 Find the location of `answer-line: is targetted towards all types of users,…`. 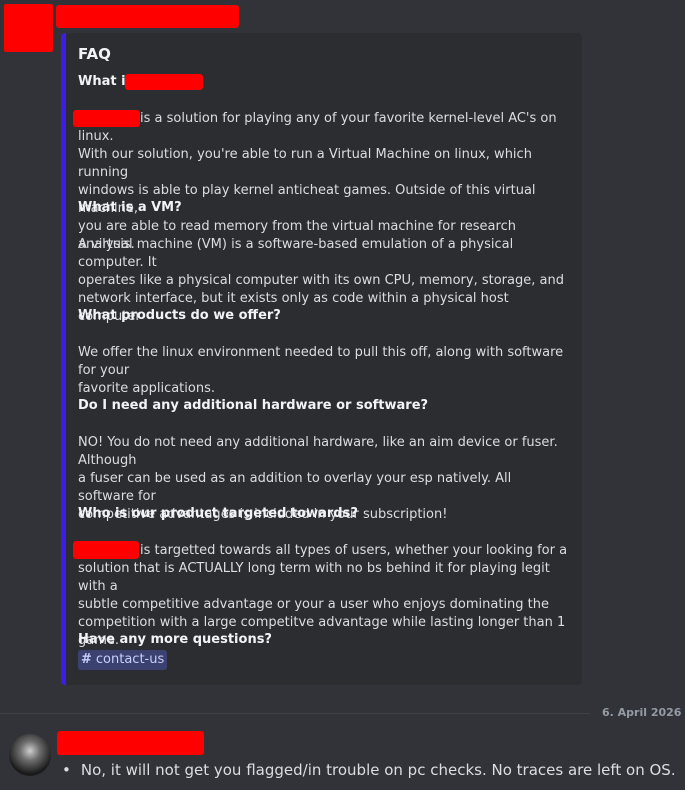

answer-line: is targetted towards all types of users,… is located at coordinates (354, 550).